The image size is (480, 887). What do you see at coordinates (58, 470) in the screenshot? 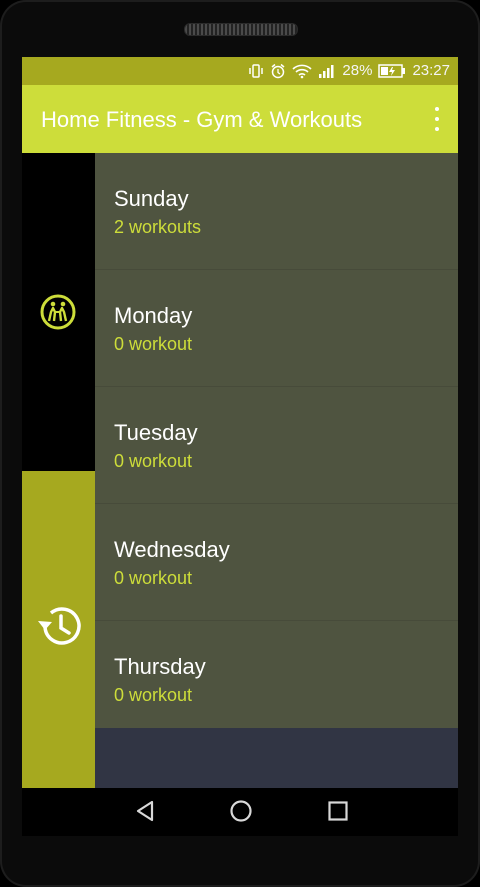
I see `sidebar` at bounding box center [58, 470].